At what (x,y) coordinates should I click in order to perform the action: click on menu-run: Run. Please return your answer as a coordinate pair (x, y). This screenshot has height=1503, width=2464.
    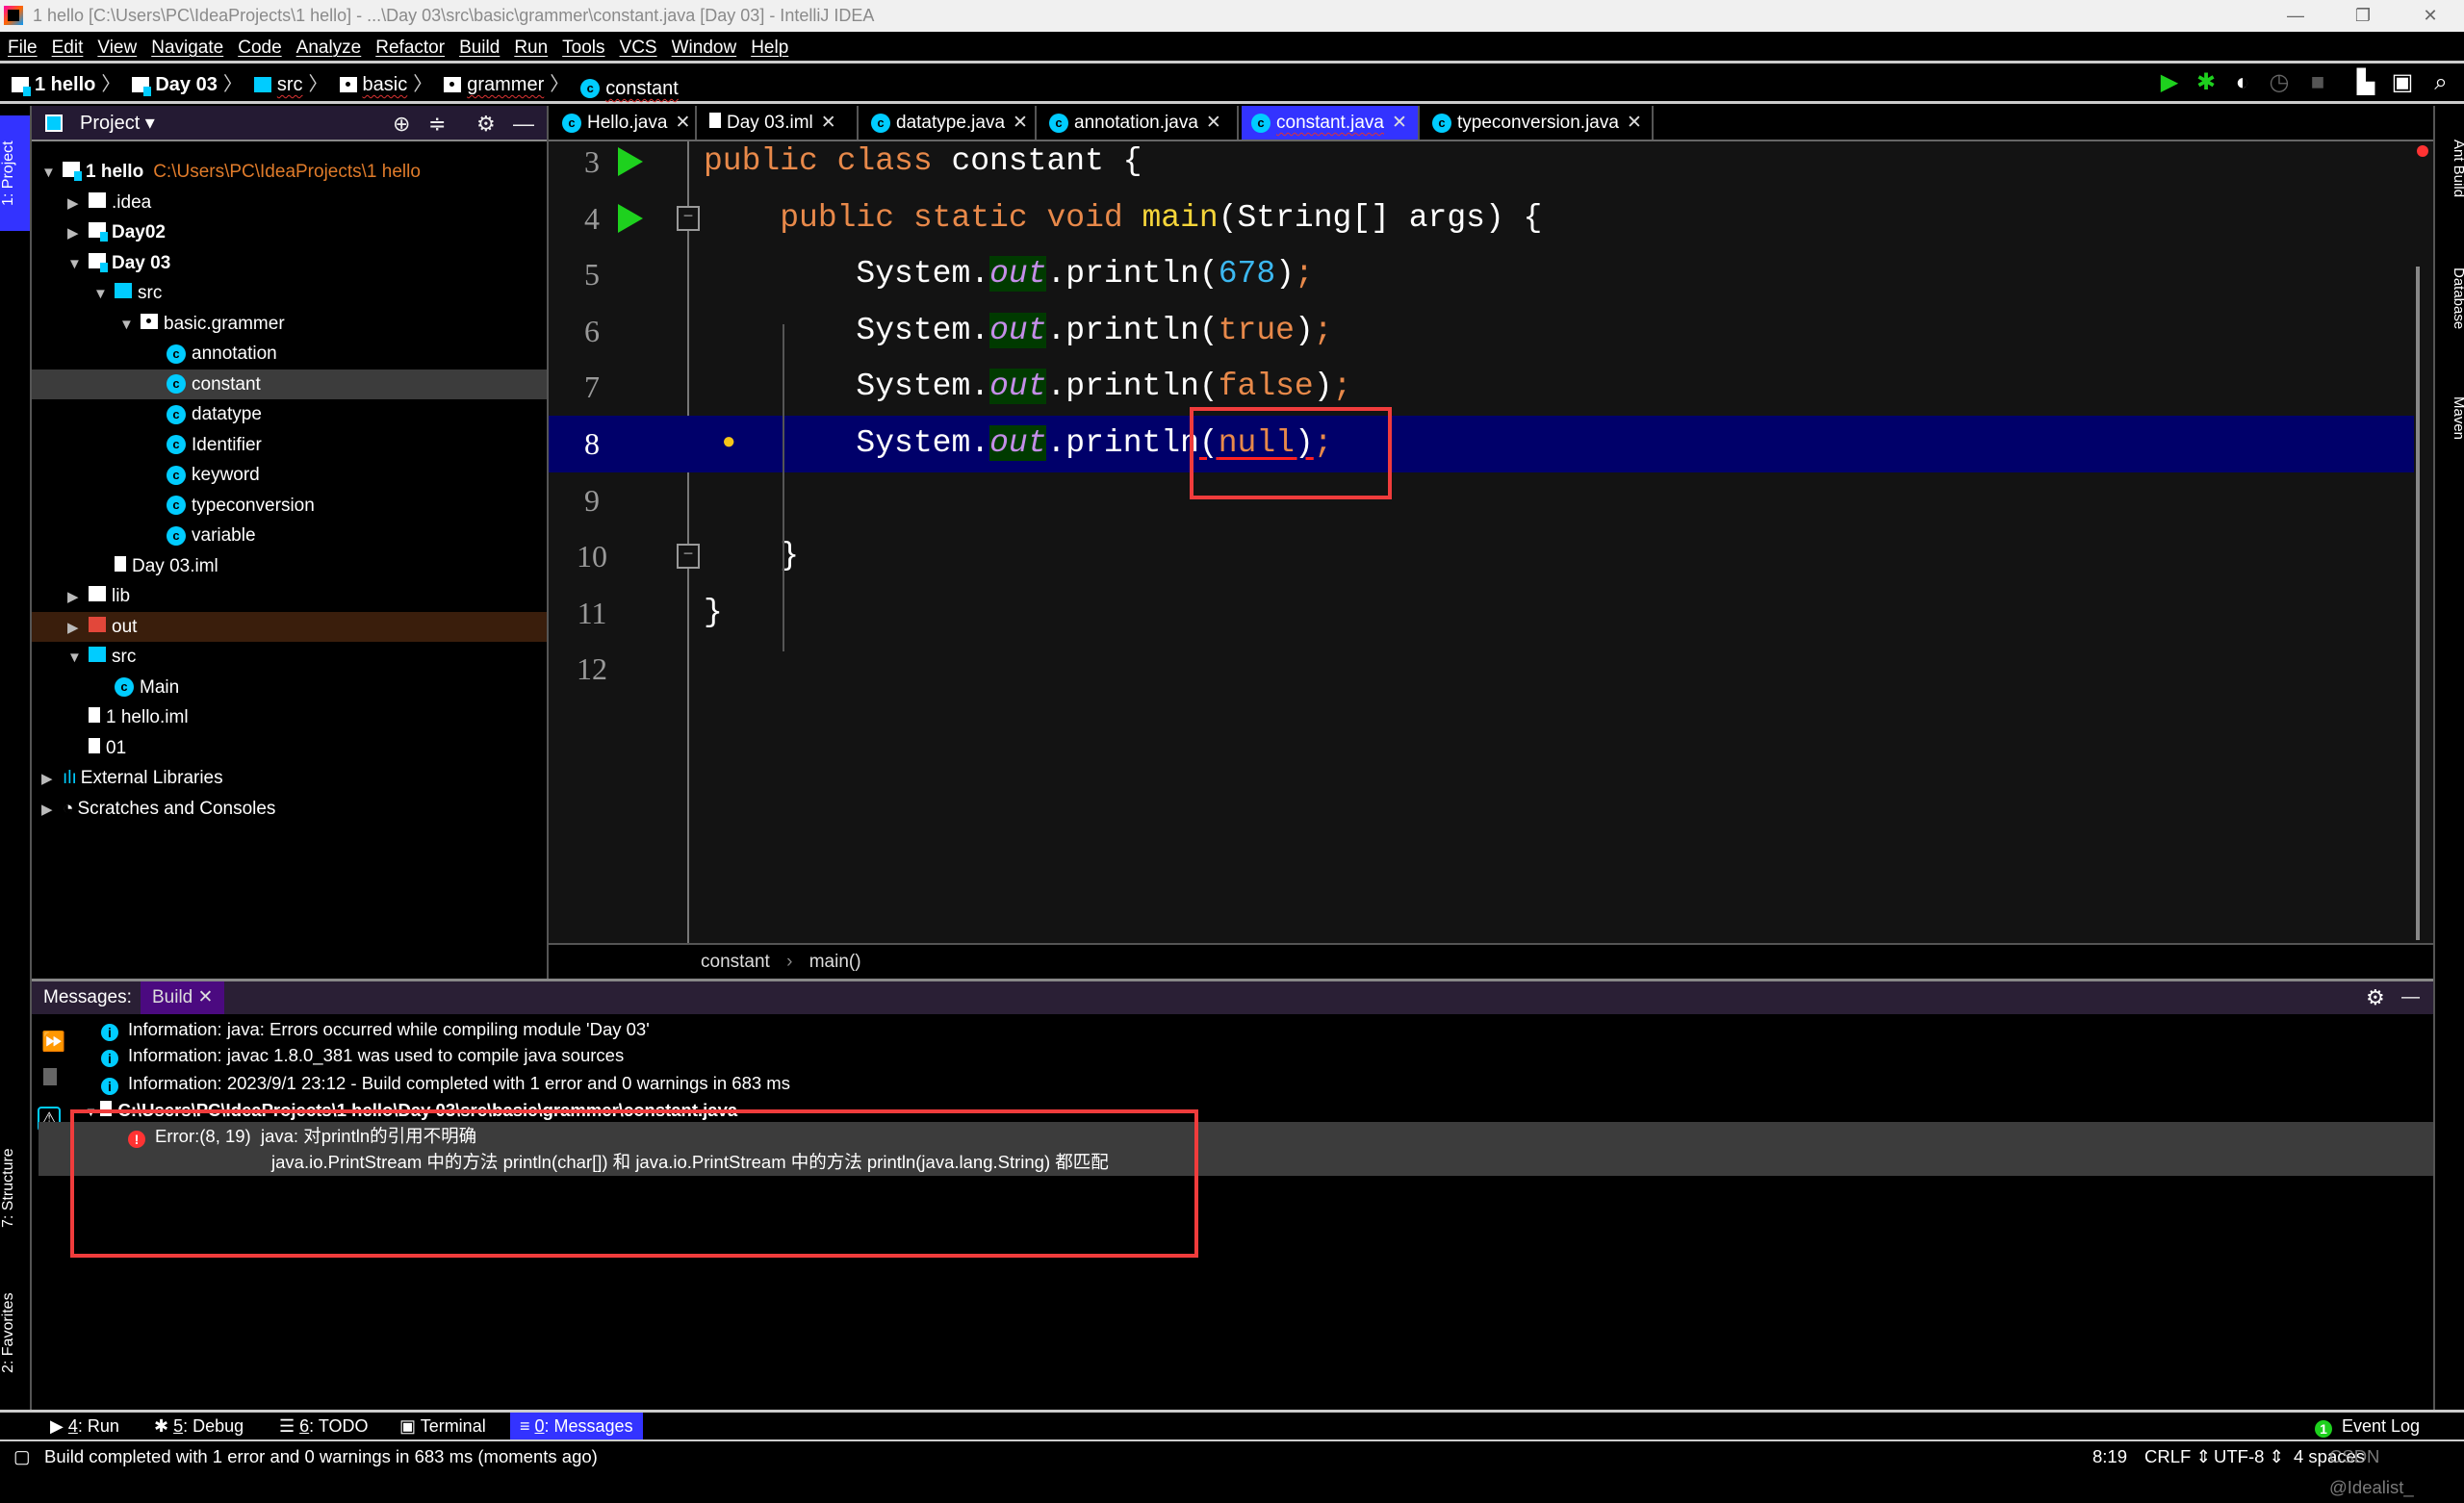
    Looking at the image, I should click on (531, 48).